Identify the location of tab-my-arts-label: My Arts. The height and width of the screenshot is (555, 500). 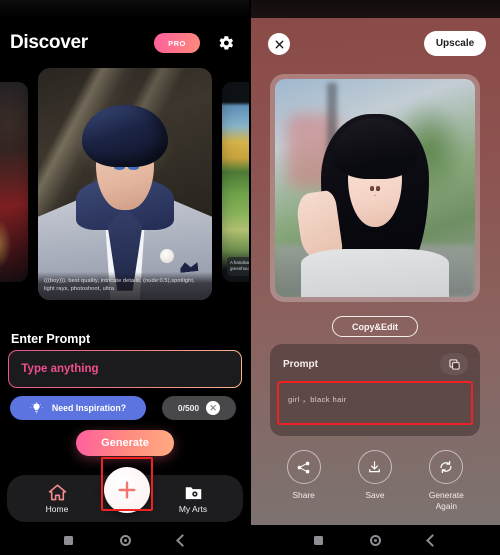
(193, 508).